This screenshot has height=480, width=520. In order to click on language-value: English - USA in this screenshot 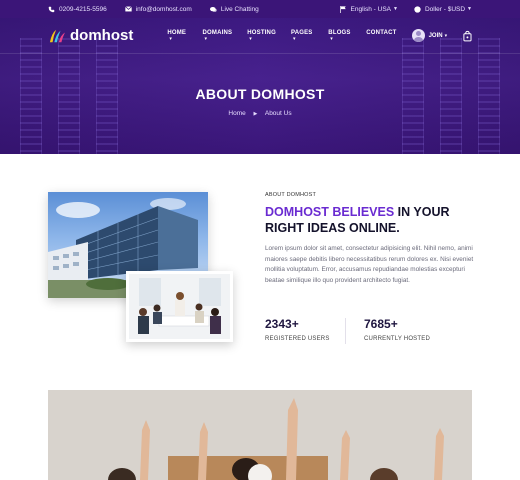, I will do `click(370, 9)`.